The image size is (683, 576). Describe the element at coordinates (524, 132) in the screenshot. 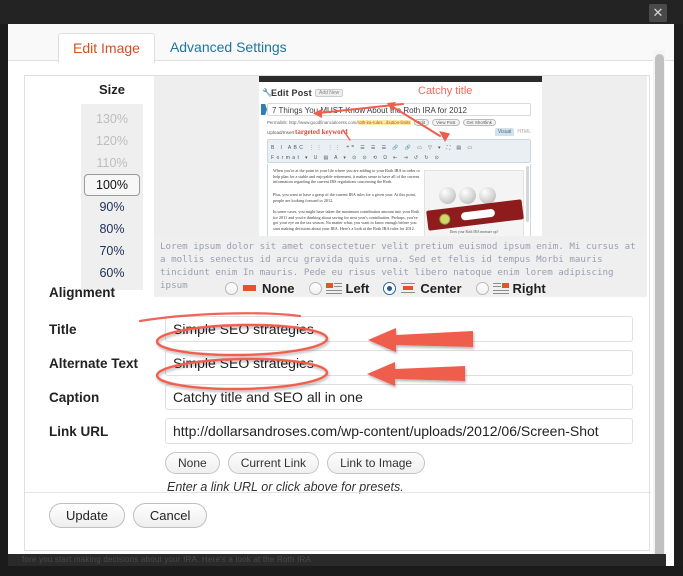

I see `wp-html-tab: HTML` at that location.